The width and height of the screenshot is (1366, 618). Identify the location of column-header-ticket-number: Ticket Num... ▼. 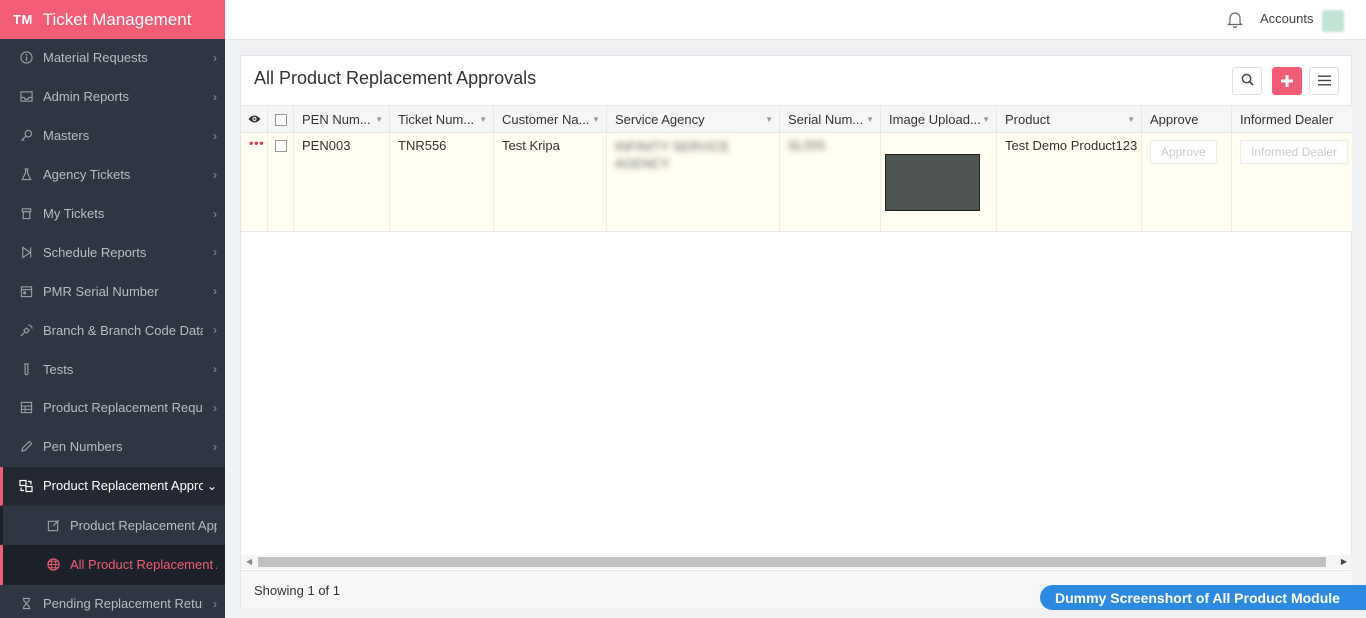
(442, 119).